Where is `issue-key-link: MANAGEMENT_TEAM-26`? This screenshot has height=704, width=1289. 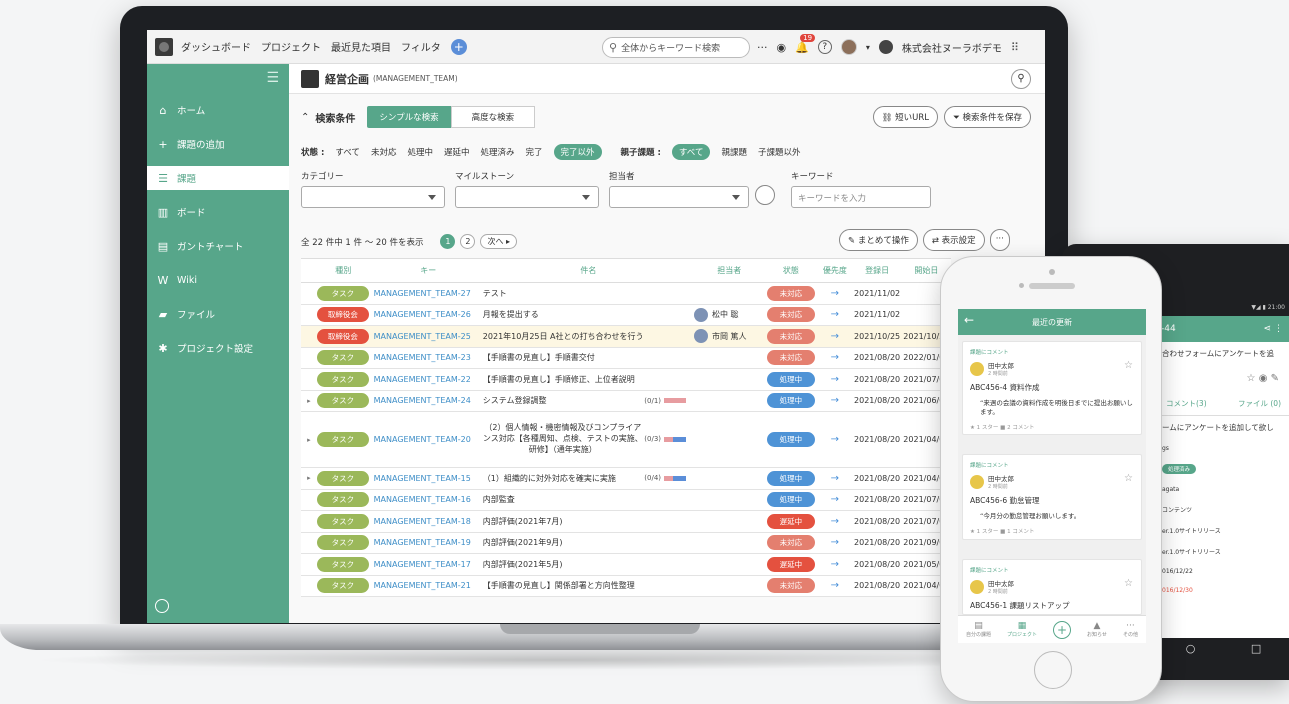
issue-key-link: MANAGEMENT_TEAM-26 is located at coordinates (426, 314).